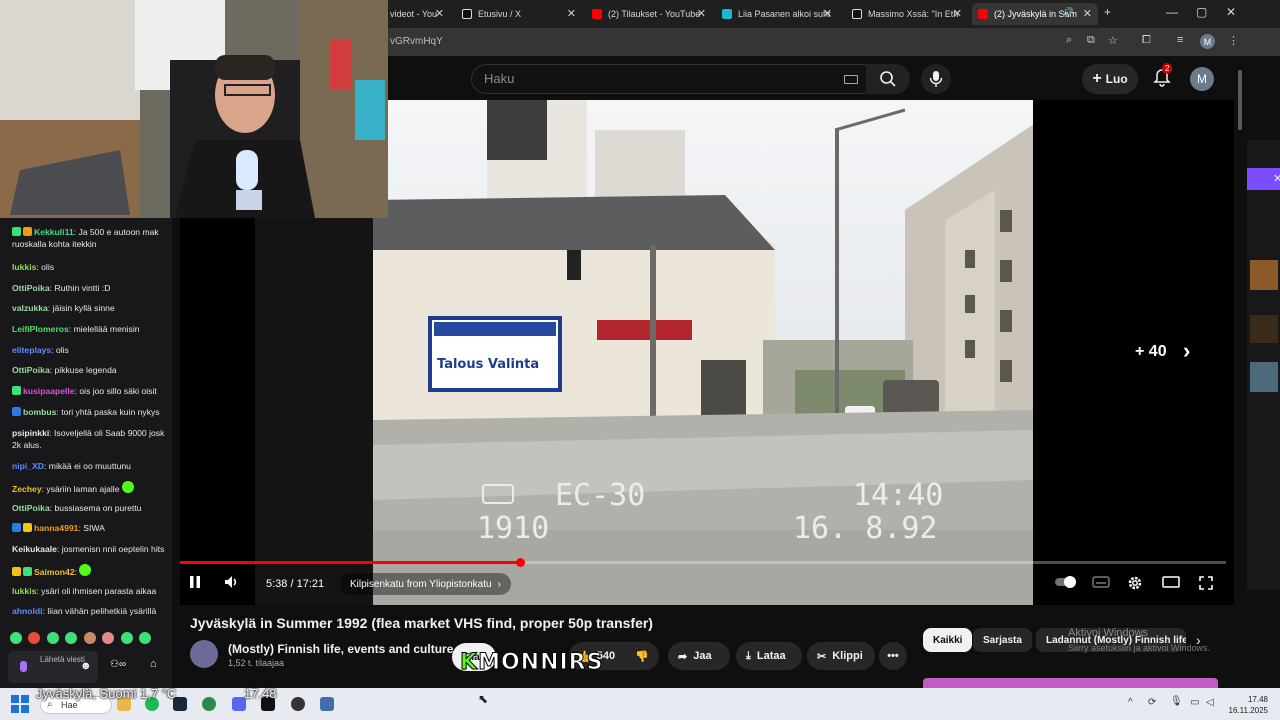 The width and height of the screenshot is (1280, 720). I want to click on emoji-icon: ☻, so click(86, 666).